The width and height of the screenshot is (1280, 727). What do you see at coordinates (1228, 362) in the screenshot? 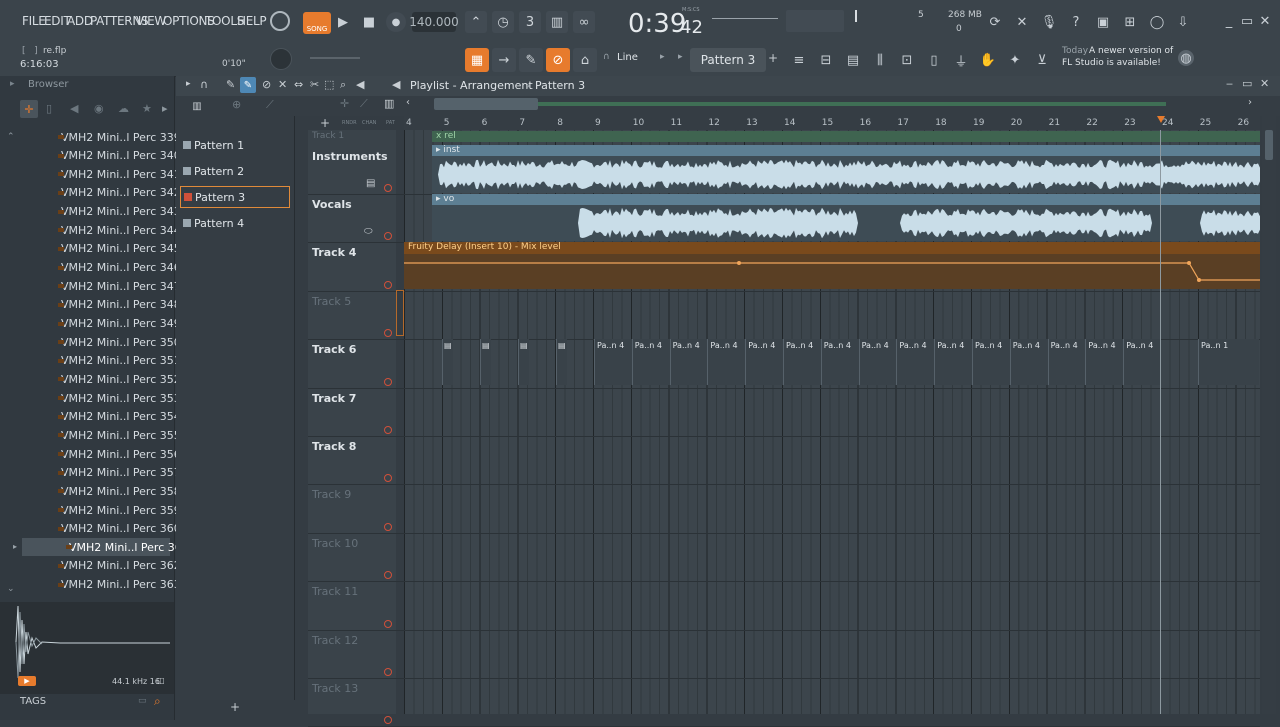
I see `pattern-clip: Pa..n 1` at bounding box center [1228, 362].